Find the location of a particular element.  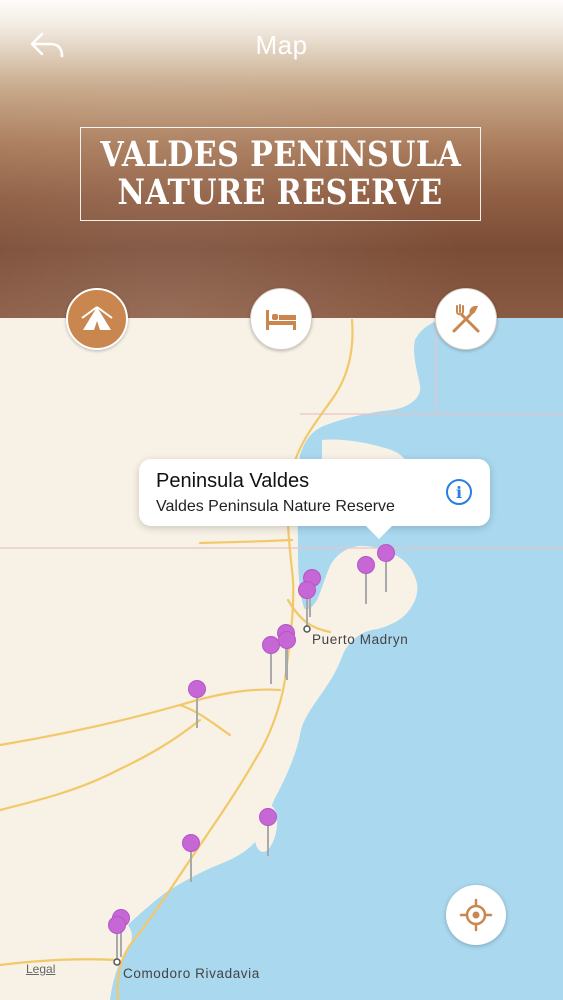

callout-subtitle: Valdes Peninsula Nature Reserve is located at coordinates (275, 506).